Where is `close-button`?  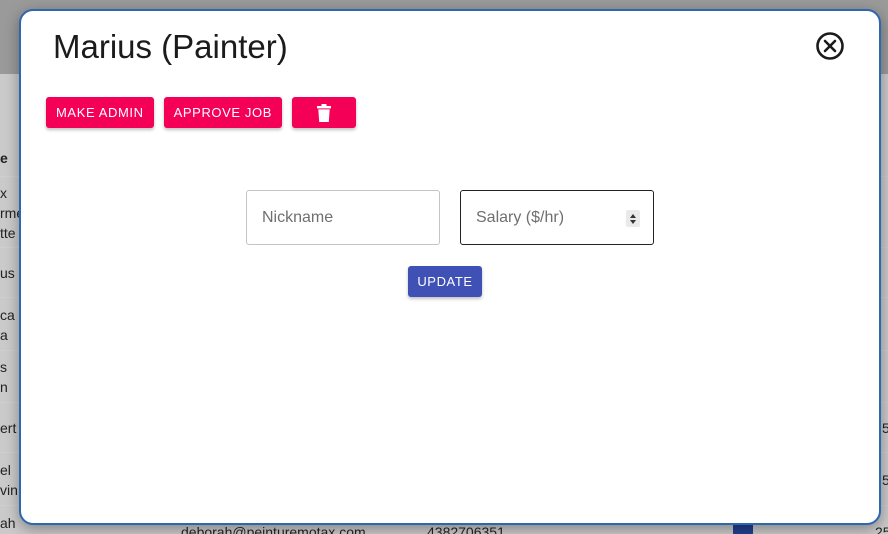 close-button is located at coordinates (830, 46).